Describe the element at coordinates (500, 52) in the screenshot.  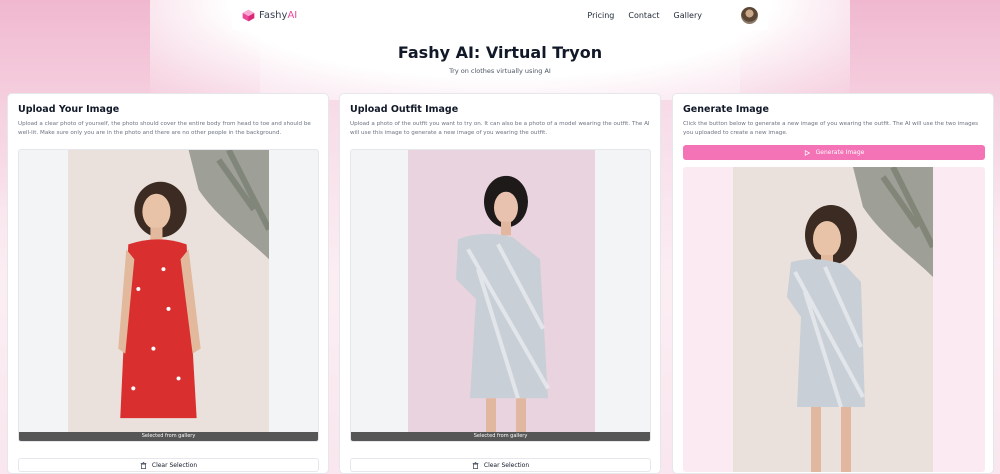
I see `page-title: Fashy AI: Virtual Tryon` at that location.